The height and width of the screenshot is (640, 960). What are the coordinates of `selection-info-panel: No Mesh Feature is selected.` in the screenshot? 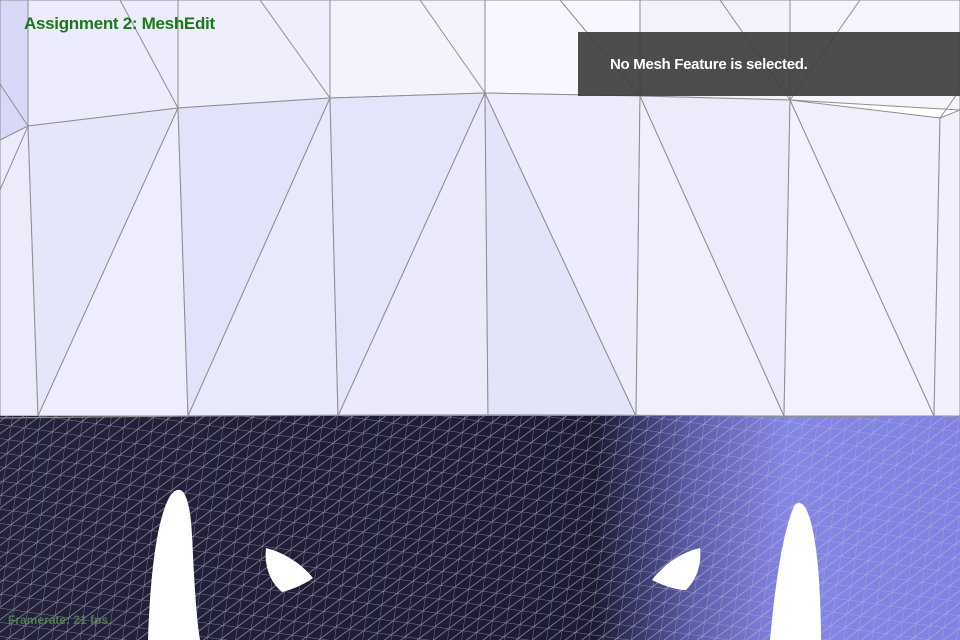 It's located at (769, 64).